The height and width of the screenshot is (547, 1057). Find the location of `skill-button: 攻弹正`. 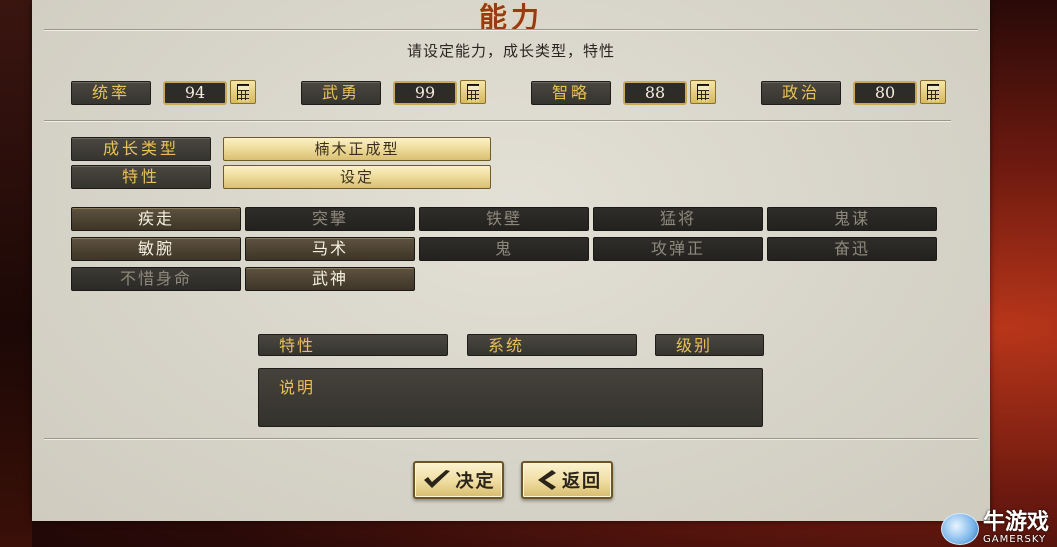

skill-button: 攻弹正 is located at coordinates (678, 249).